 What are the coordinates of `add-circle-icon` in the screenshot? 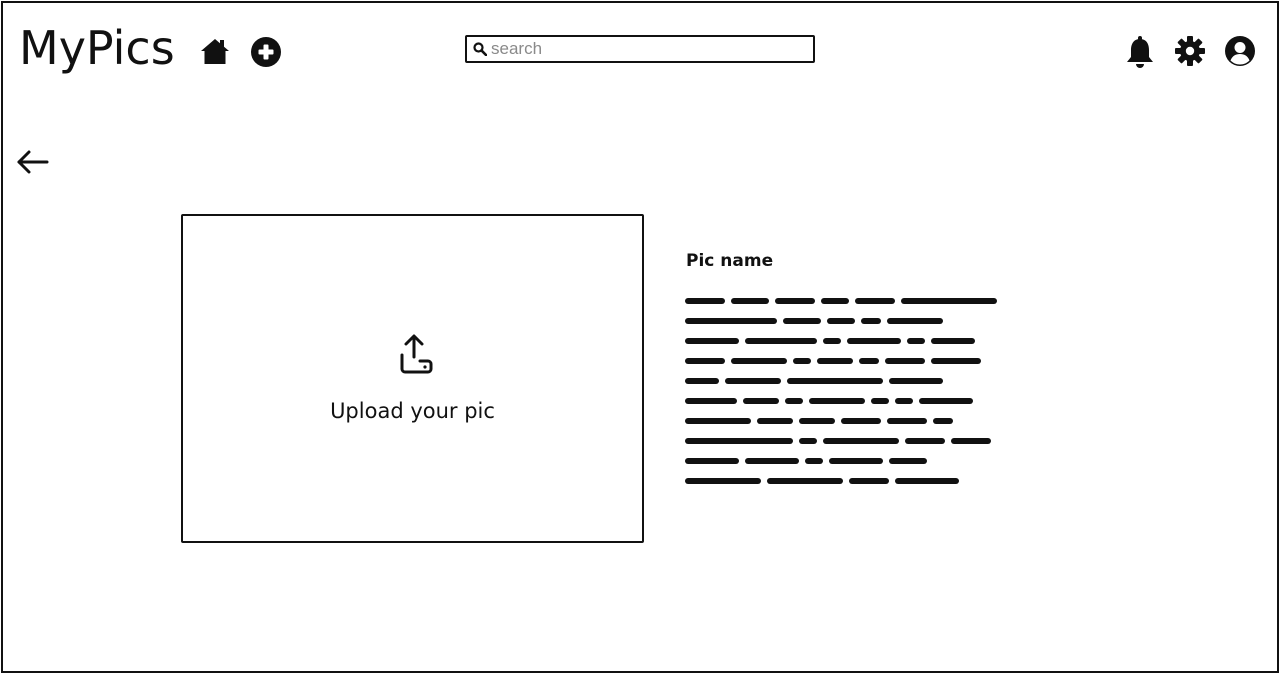 It's located at (266, 52).